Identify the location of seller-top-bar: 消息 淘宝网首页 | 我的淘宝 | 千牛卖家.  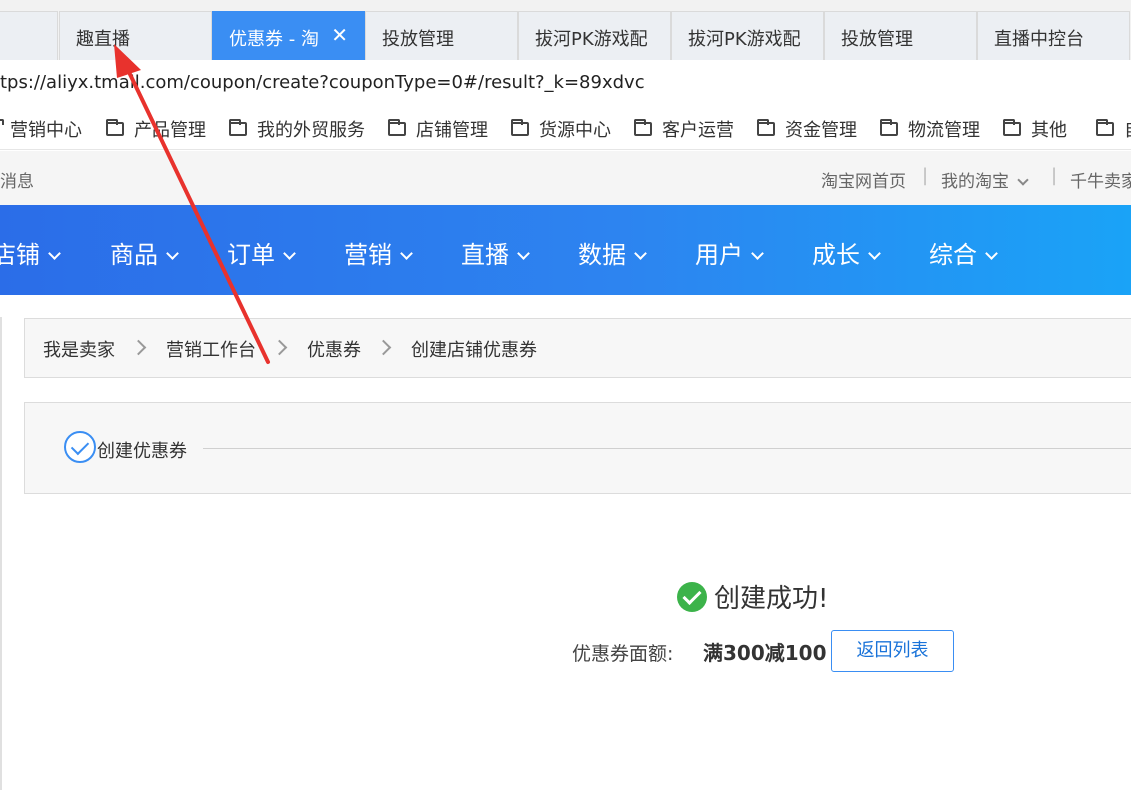
(565, 178).